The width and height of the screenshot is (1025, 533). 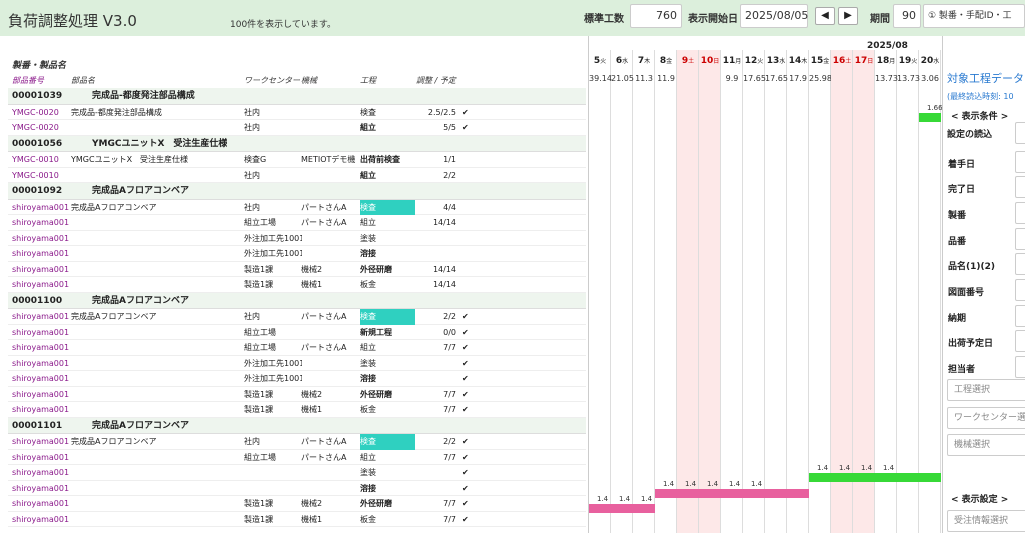 What do you see at coordinates (974, 16) in the screenshot?
I see `filter-select: ① 製番・手配ID・工` at bounding box center [974, 16].